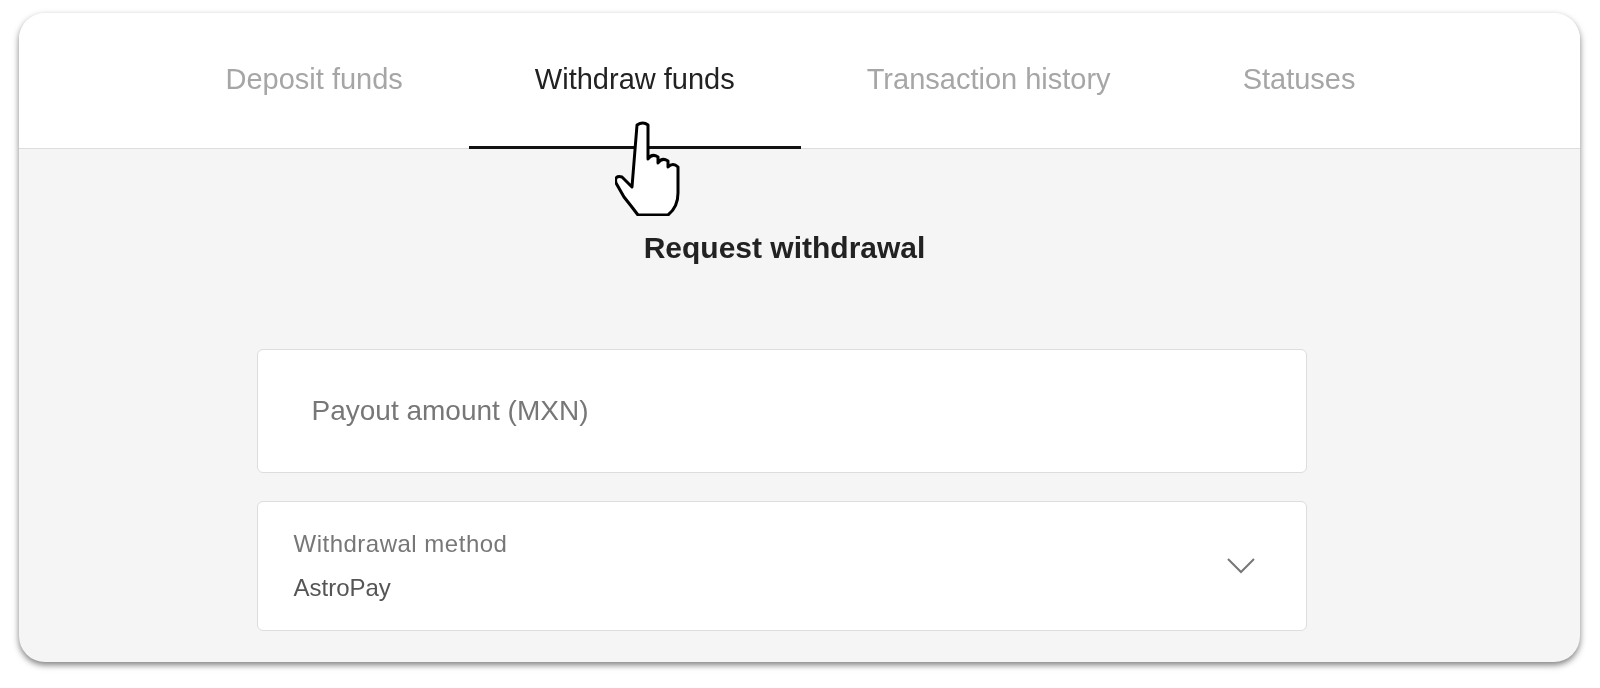  Describe the element at coordinates (1299, 81) in the screenshot. I see `tab: Statuses` at that location.